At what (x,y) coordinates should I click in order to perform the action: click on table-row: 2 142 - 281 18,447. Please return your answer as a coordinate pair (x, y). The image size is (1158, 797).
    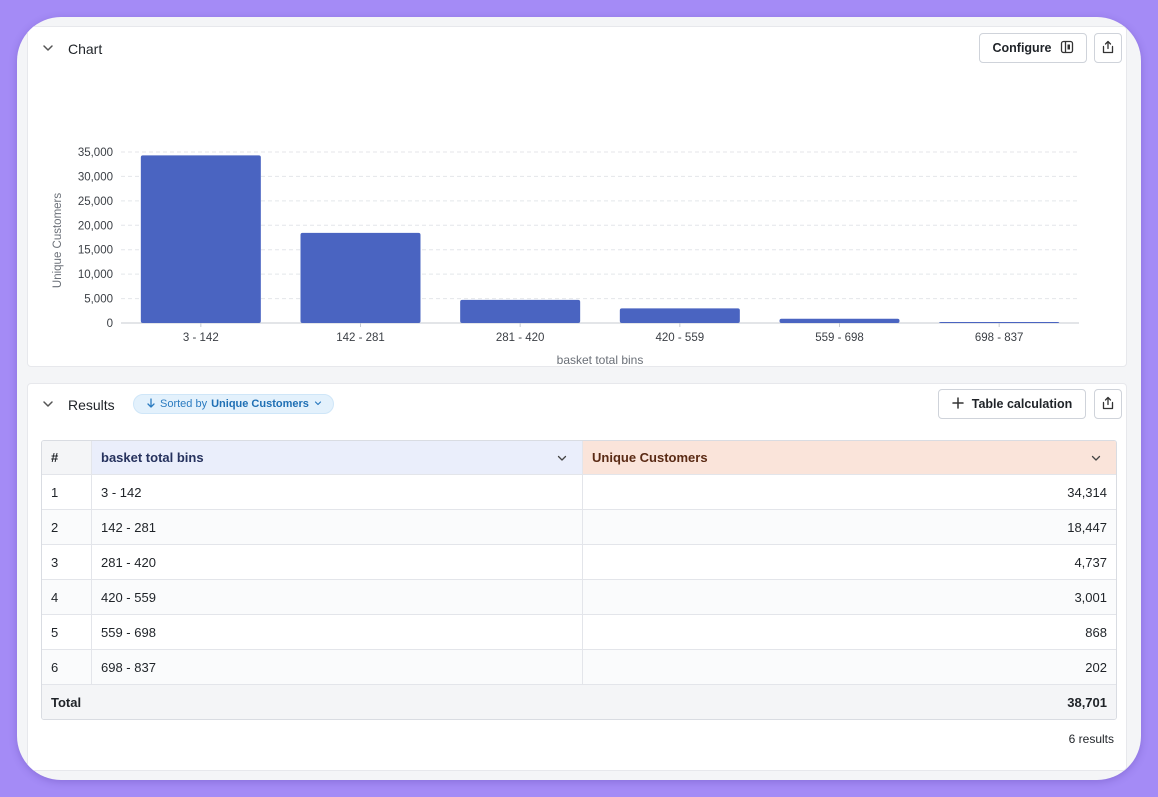
    Looking at the image, I should click on (579, 526).